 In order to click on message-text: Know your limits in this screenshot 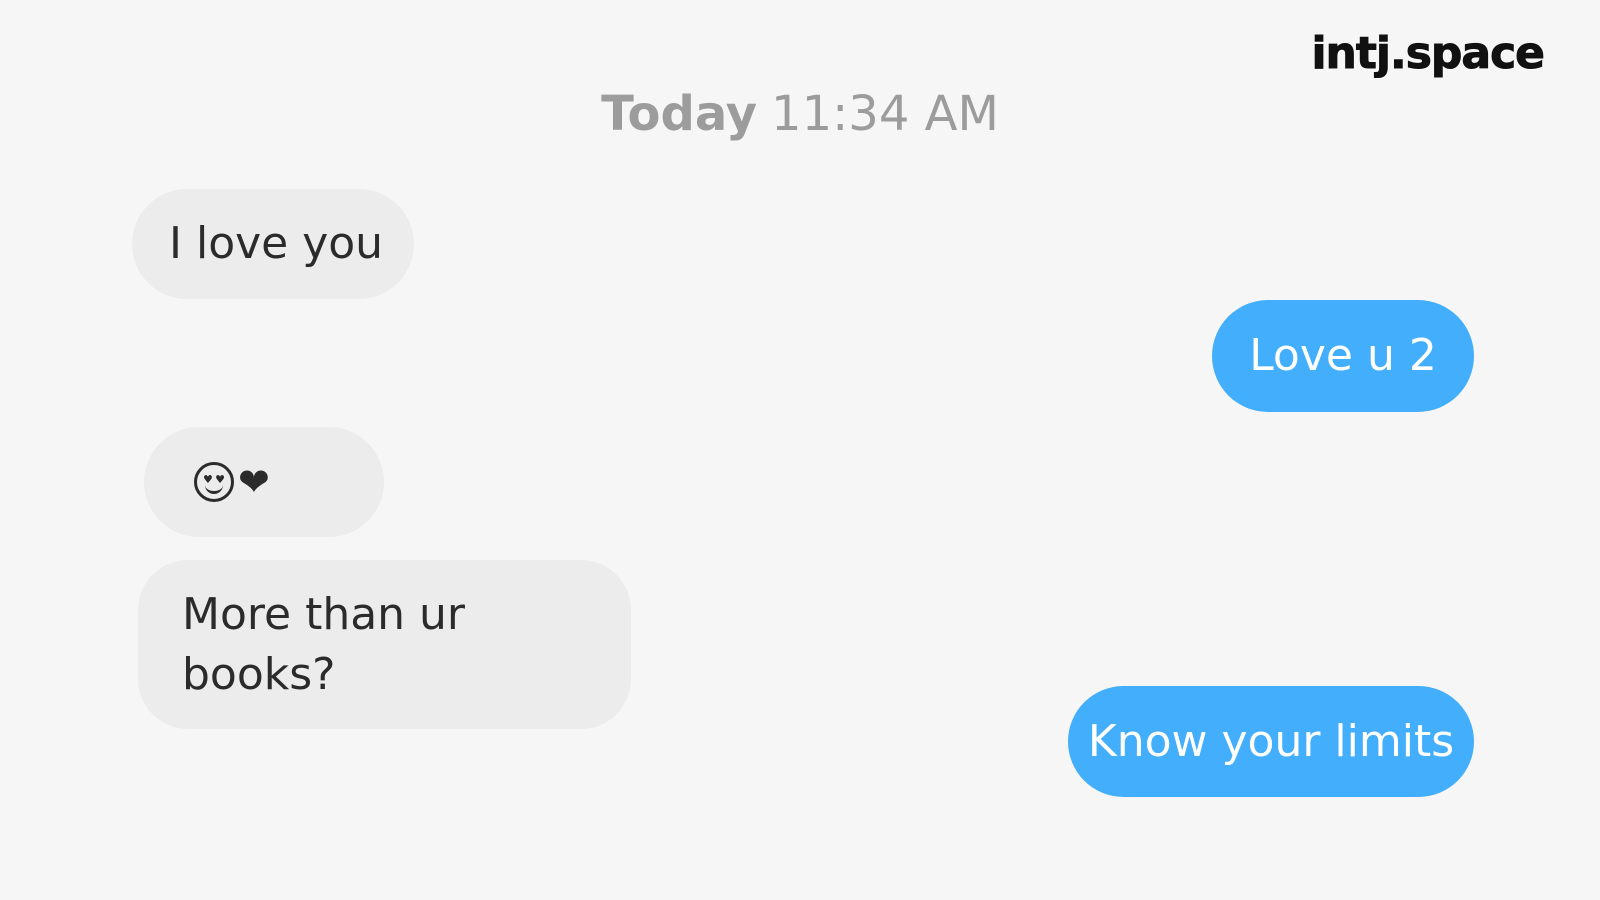, I will do `click(1271, 741)`.